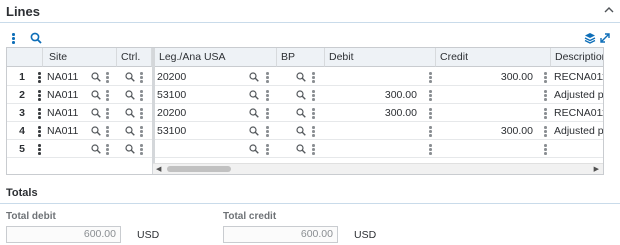 This screenshot has height=245, width=620. What do you see at coordinates (596, 169) in the screenshot?
I see `scroll-right-icon: ▶` at bounding box center [596, 169].